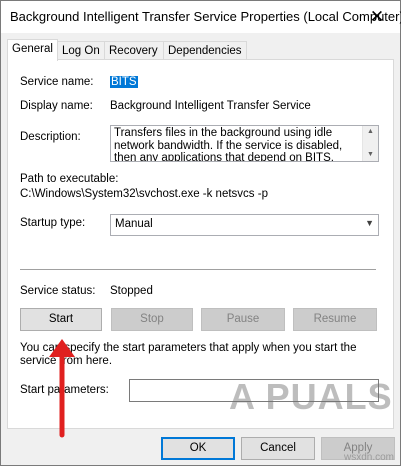  Describe the element at coordinates (57, 82) in the screenshot. I see `service-name-label: Service name:` at that location.